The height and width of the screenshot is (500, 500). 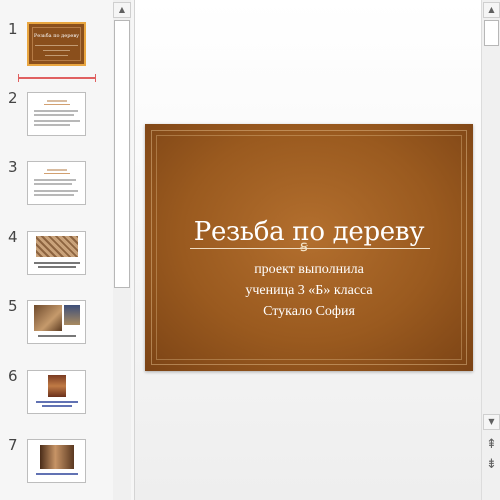 I want to click on thumbnail-3-heading, so click(x=57, y=170).